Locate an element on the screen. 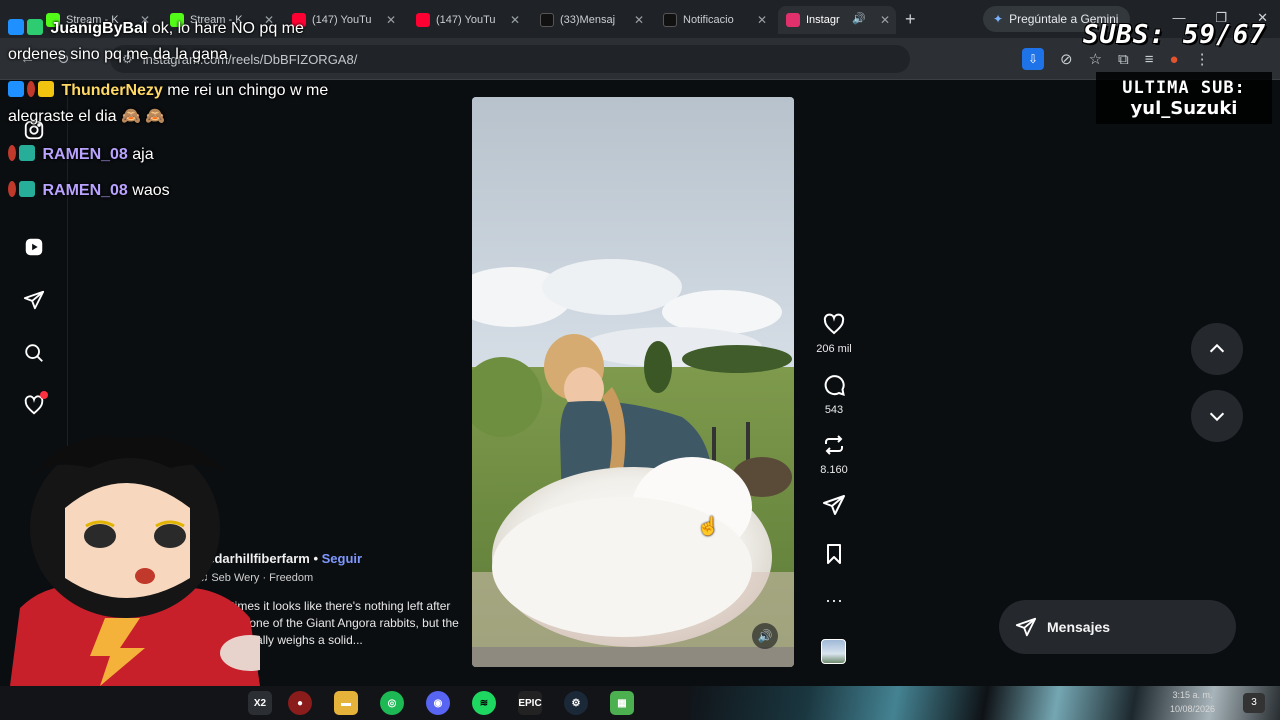  file-explorer-icon: ▬ is located at coordinates (346, 703).